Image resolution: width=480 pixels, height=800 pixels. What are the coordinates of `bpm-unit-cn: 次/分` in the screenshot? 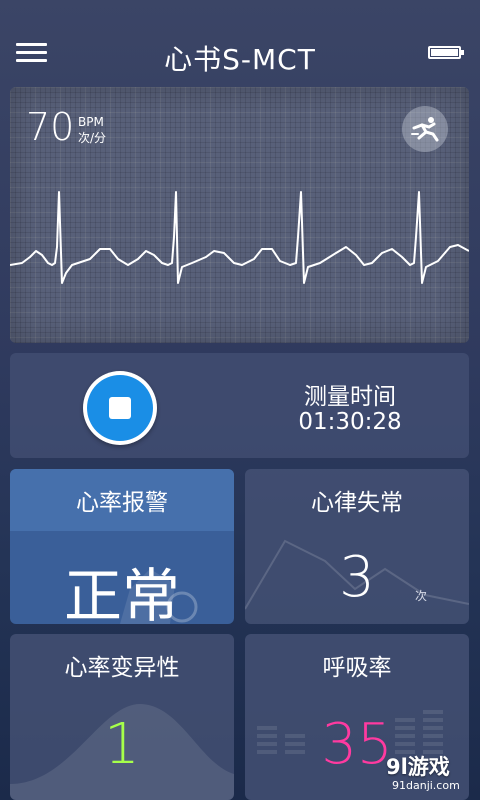 It's located at (92, 138).